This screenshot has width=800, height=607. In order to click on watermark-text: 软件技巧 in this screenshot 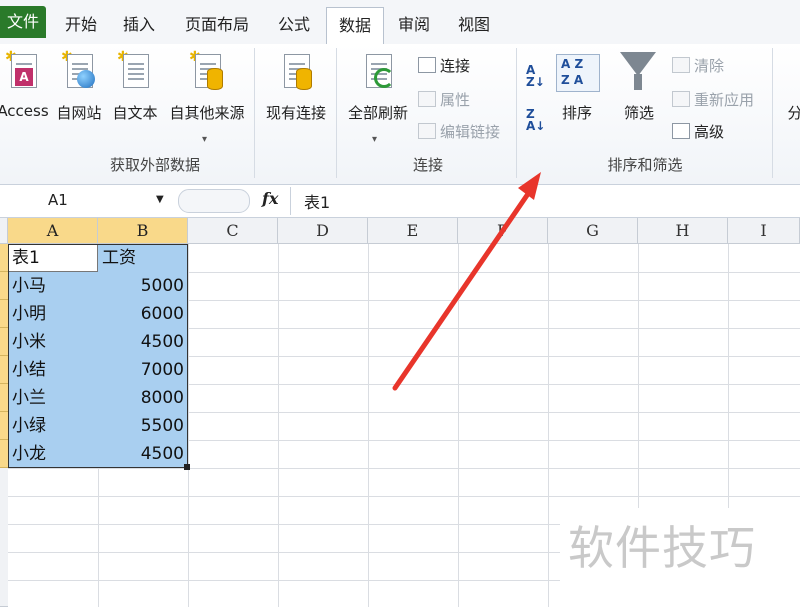, I will do `click(680, 557)`.